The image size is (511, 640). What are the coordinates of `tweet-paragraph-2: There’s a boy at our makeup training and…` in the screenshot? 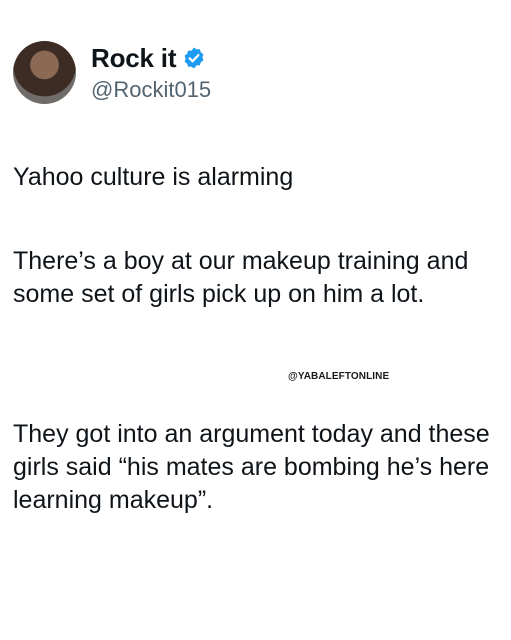 It's located at (241, 277).